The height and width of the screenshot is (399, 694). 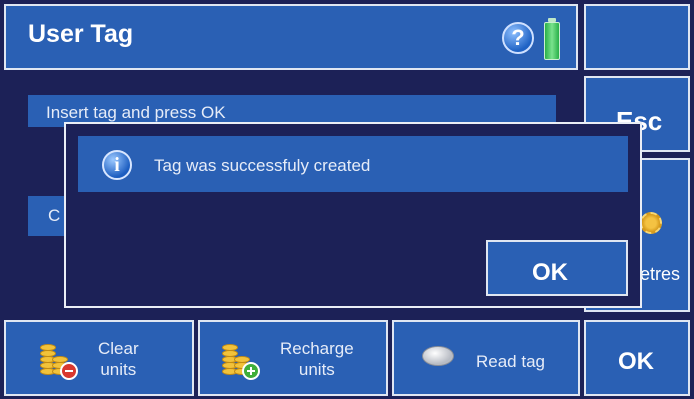 What do you see at coordinates (636, 361) in the screenshot?
I see `ok-label: OK` at bounding box center [636, 361].